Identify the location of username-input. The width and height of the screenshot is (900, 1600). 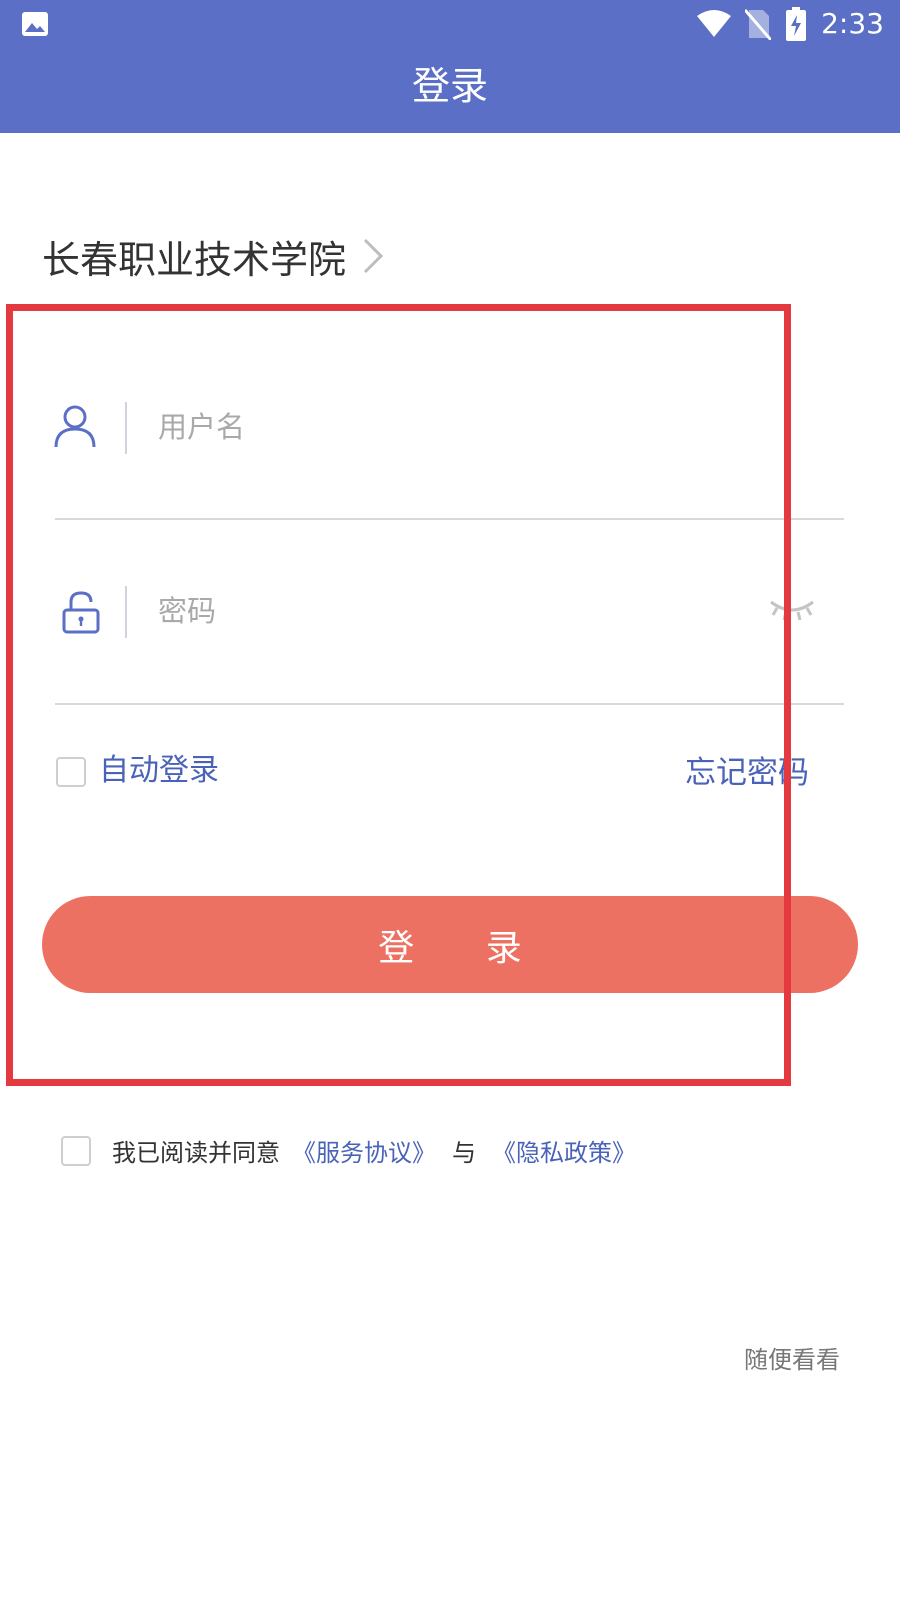
(438, 427).